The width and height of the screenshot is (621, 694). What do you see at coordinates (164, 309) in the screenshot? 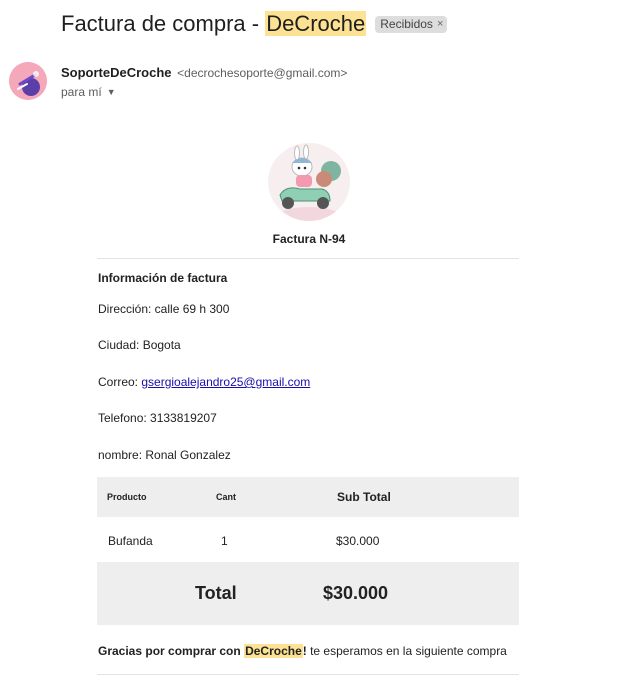
I see `address-line: Dirección: calle 69 h 300` at bounding box center [164, 309].